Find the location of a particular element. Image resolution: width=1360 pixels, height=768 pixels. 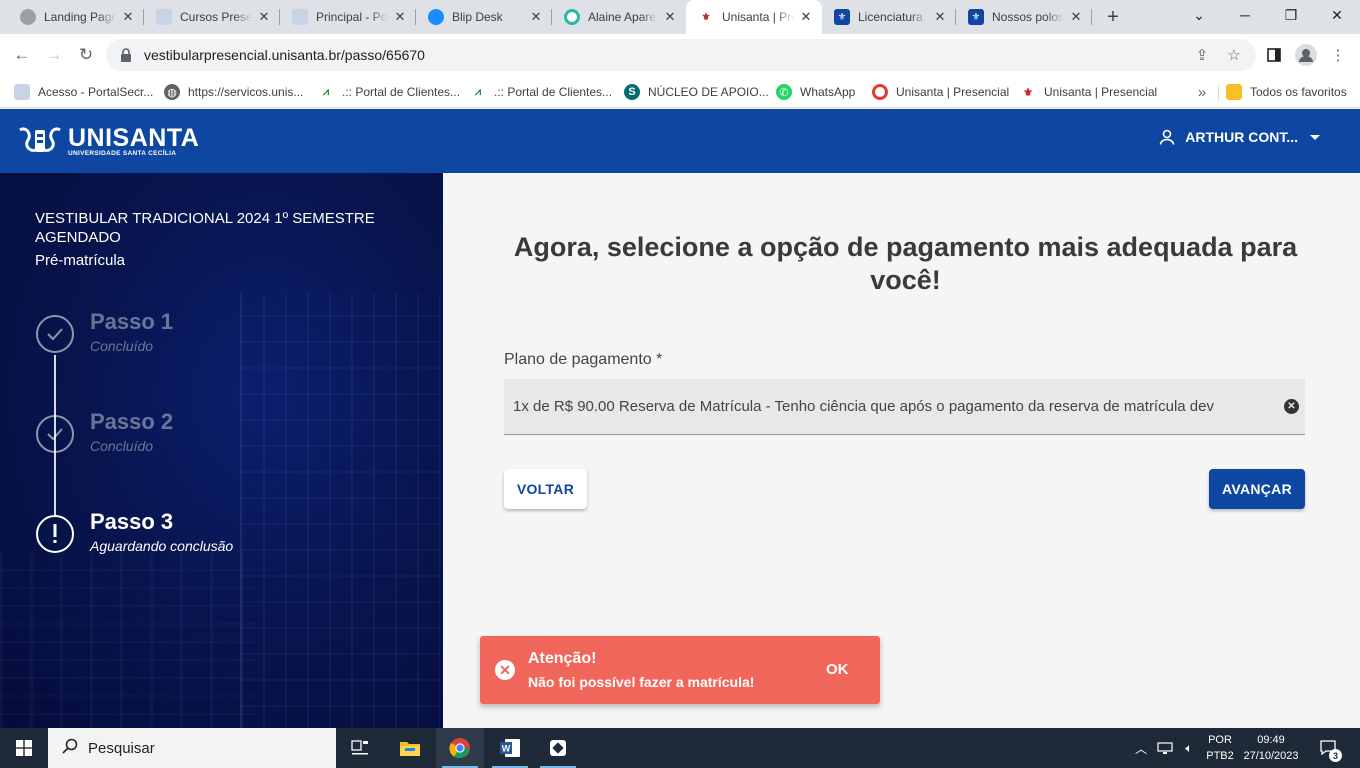

tab-title: Licenciatura is located at coordinates (890, 17).